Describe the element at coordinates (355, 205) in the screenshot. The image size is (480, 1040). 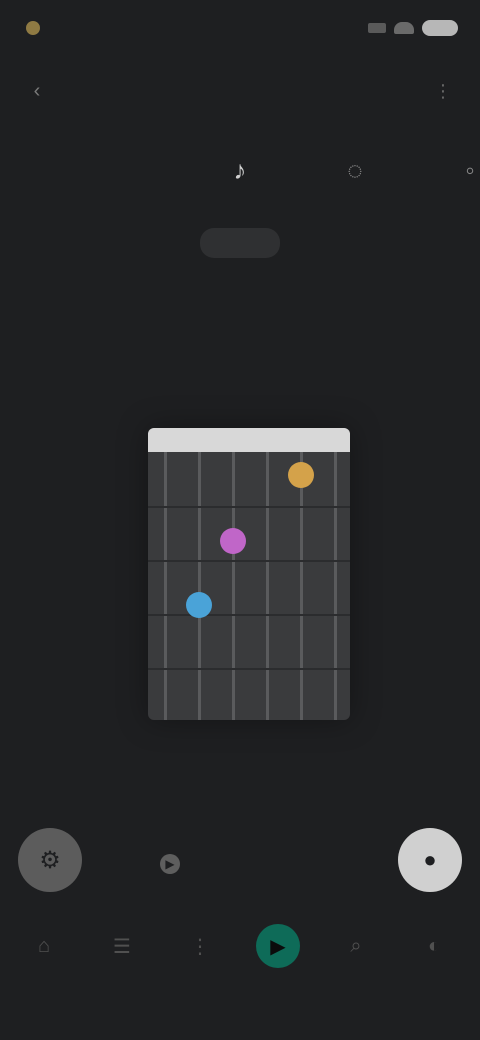
I see `tab-tuner: ◌` at that location.